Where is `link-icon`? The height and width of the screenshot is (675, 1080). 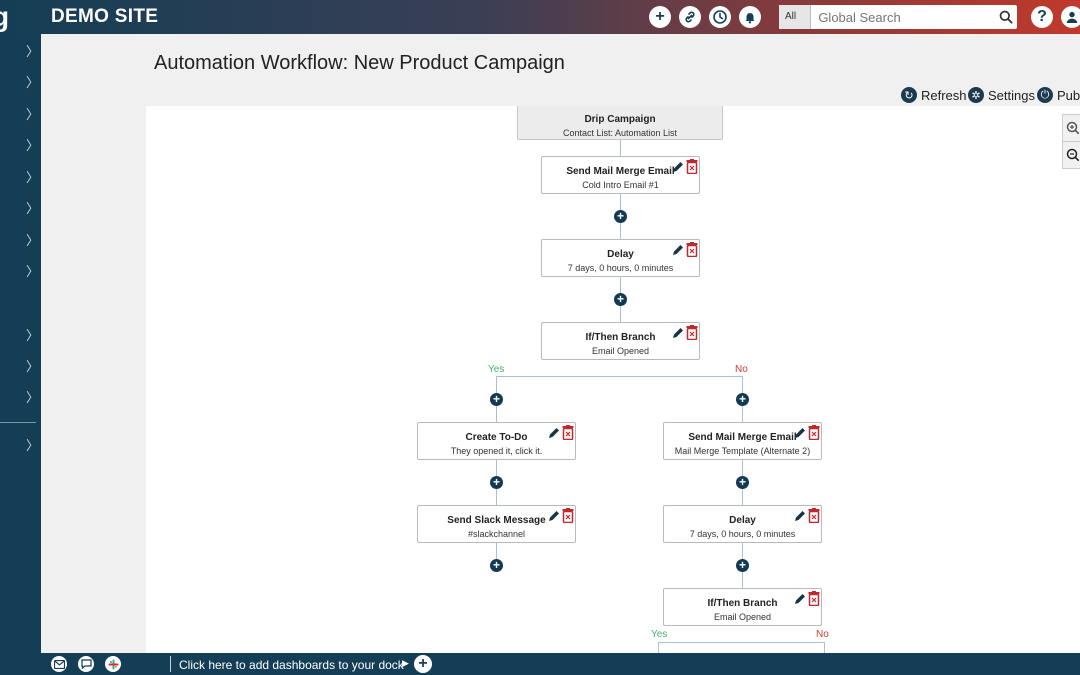 link-icon is located at coordinates (690, 17).